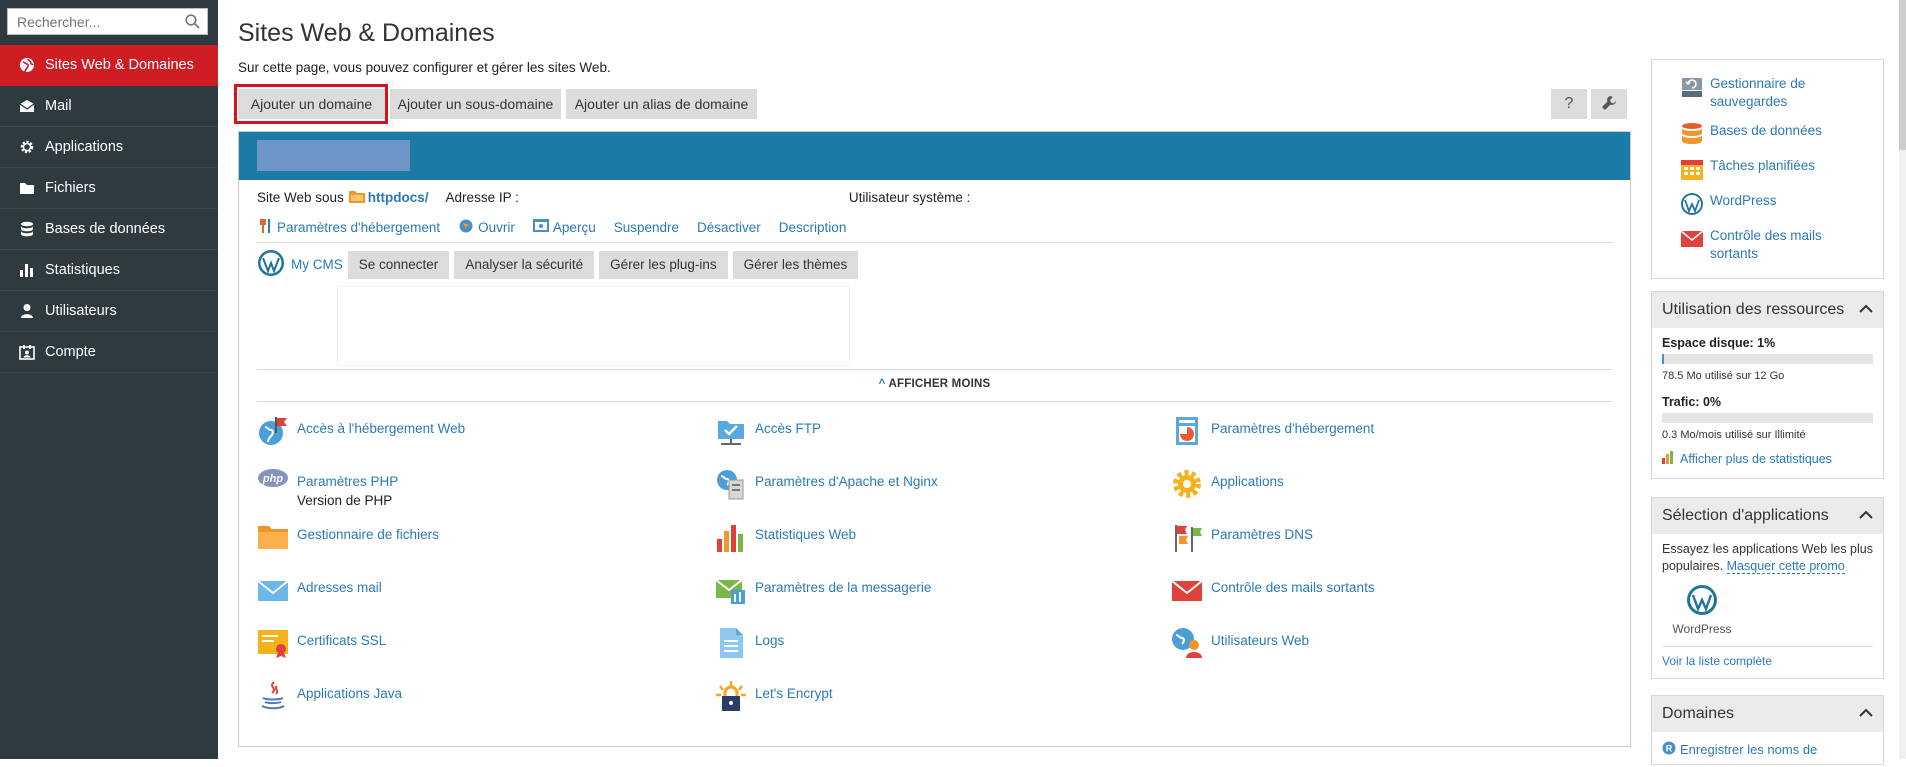  I want to click on tool-scheduled-tasks: Tâches planifiées, so click(1776, 169).